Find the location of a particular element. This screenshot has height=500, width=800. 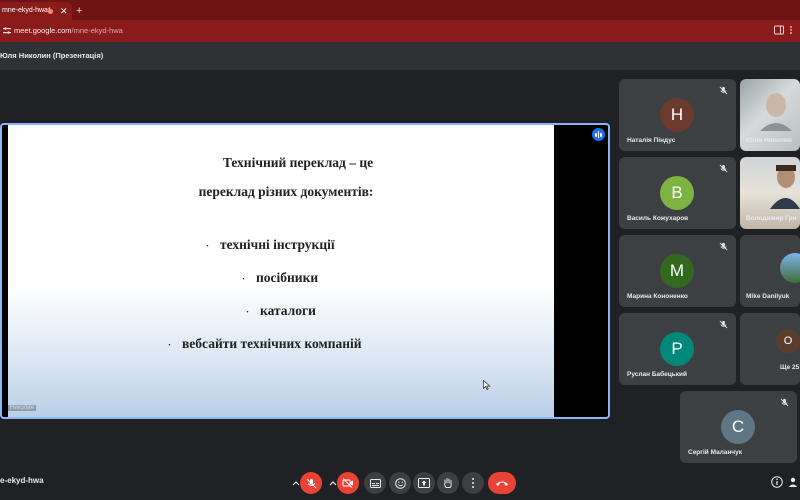

url-text: meet.google.com/mne-ekyd-hwa is located at coordinates (68, 31).